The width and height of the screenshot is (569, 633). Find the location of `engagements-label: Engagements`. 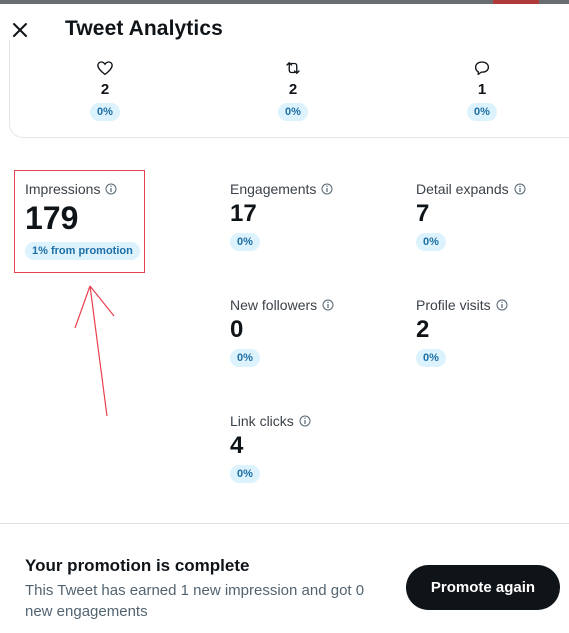

engagements-label: Engagements is located at coordinates (273, 189).